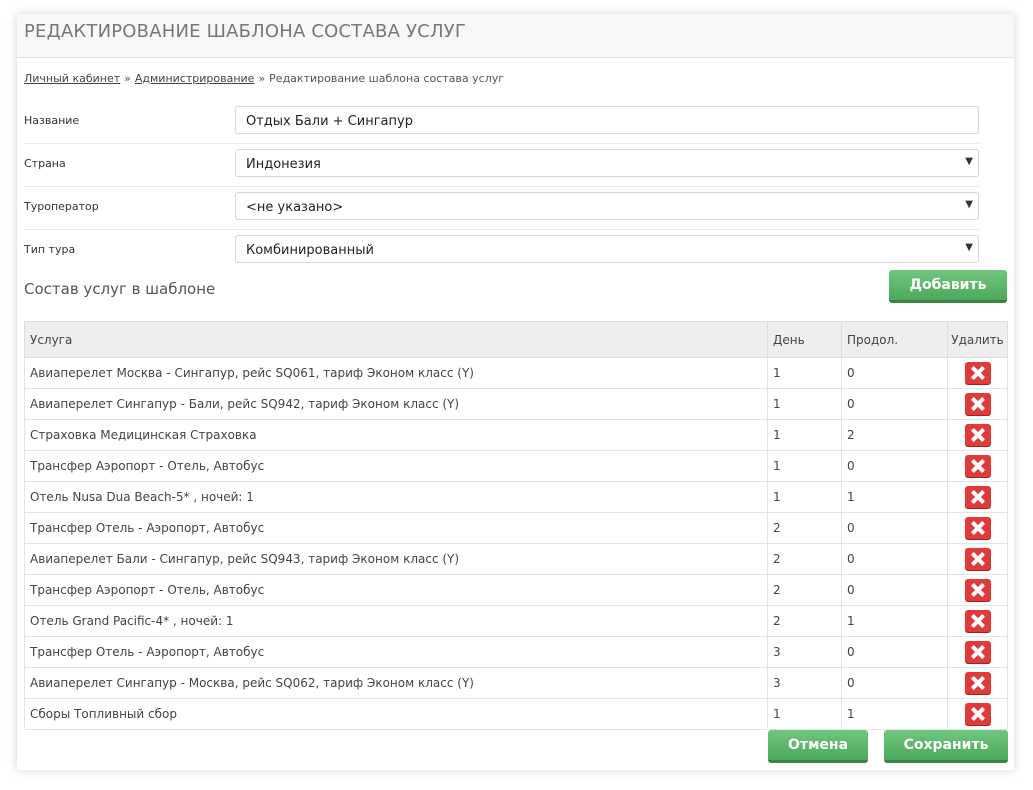 The image size is (1033, 790). What do you see at coordinates (245, 31) in the screenshot?
I see `page-title: РЕДАКТИРОВАНИЕ ШАБЛОНА СОСТАВА УСЛУГ` at bounding box center [245, 31].